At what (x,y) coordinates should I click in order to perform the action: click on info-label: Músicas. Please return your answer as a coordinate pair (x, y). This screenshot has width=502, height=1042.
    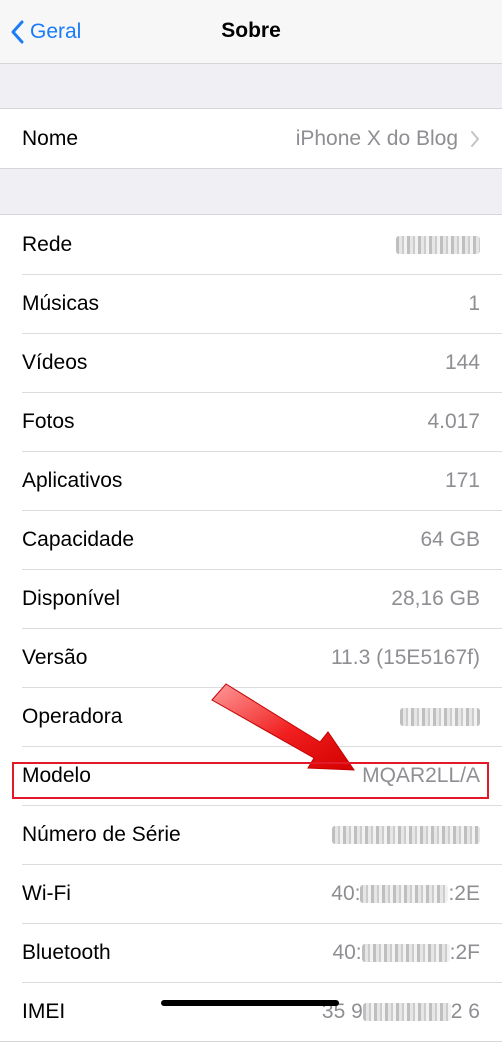
    Looking at the image, I should click on (61, 303).